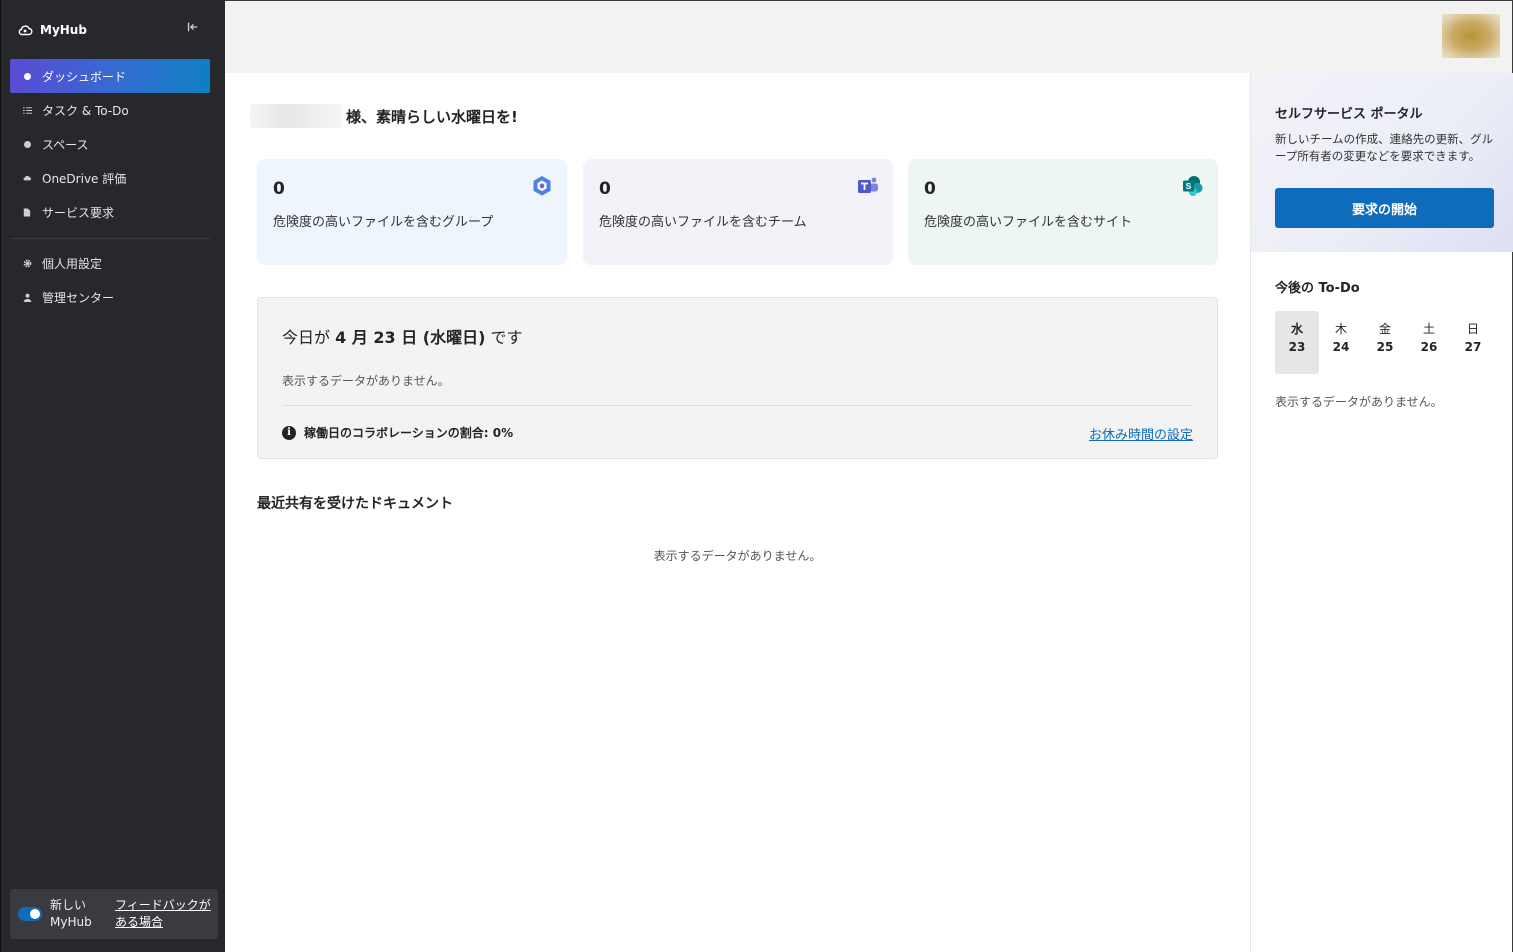  I want to click on todo-day-picker: 水 23 木 24 金 25 土 26 日 27, so click(1385, 342).